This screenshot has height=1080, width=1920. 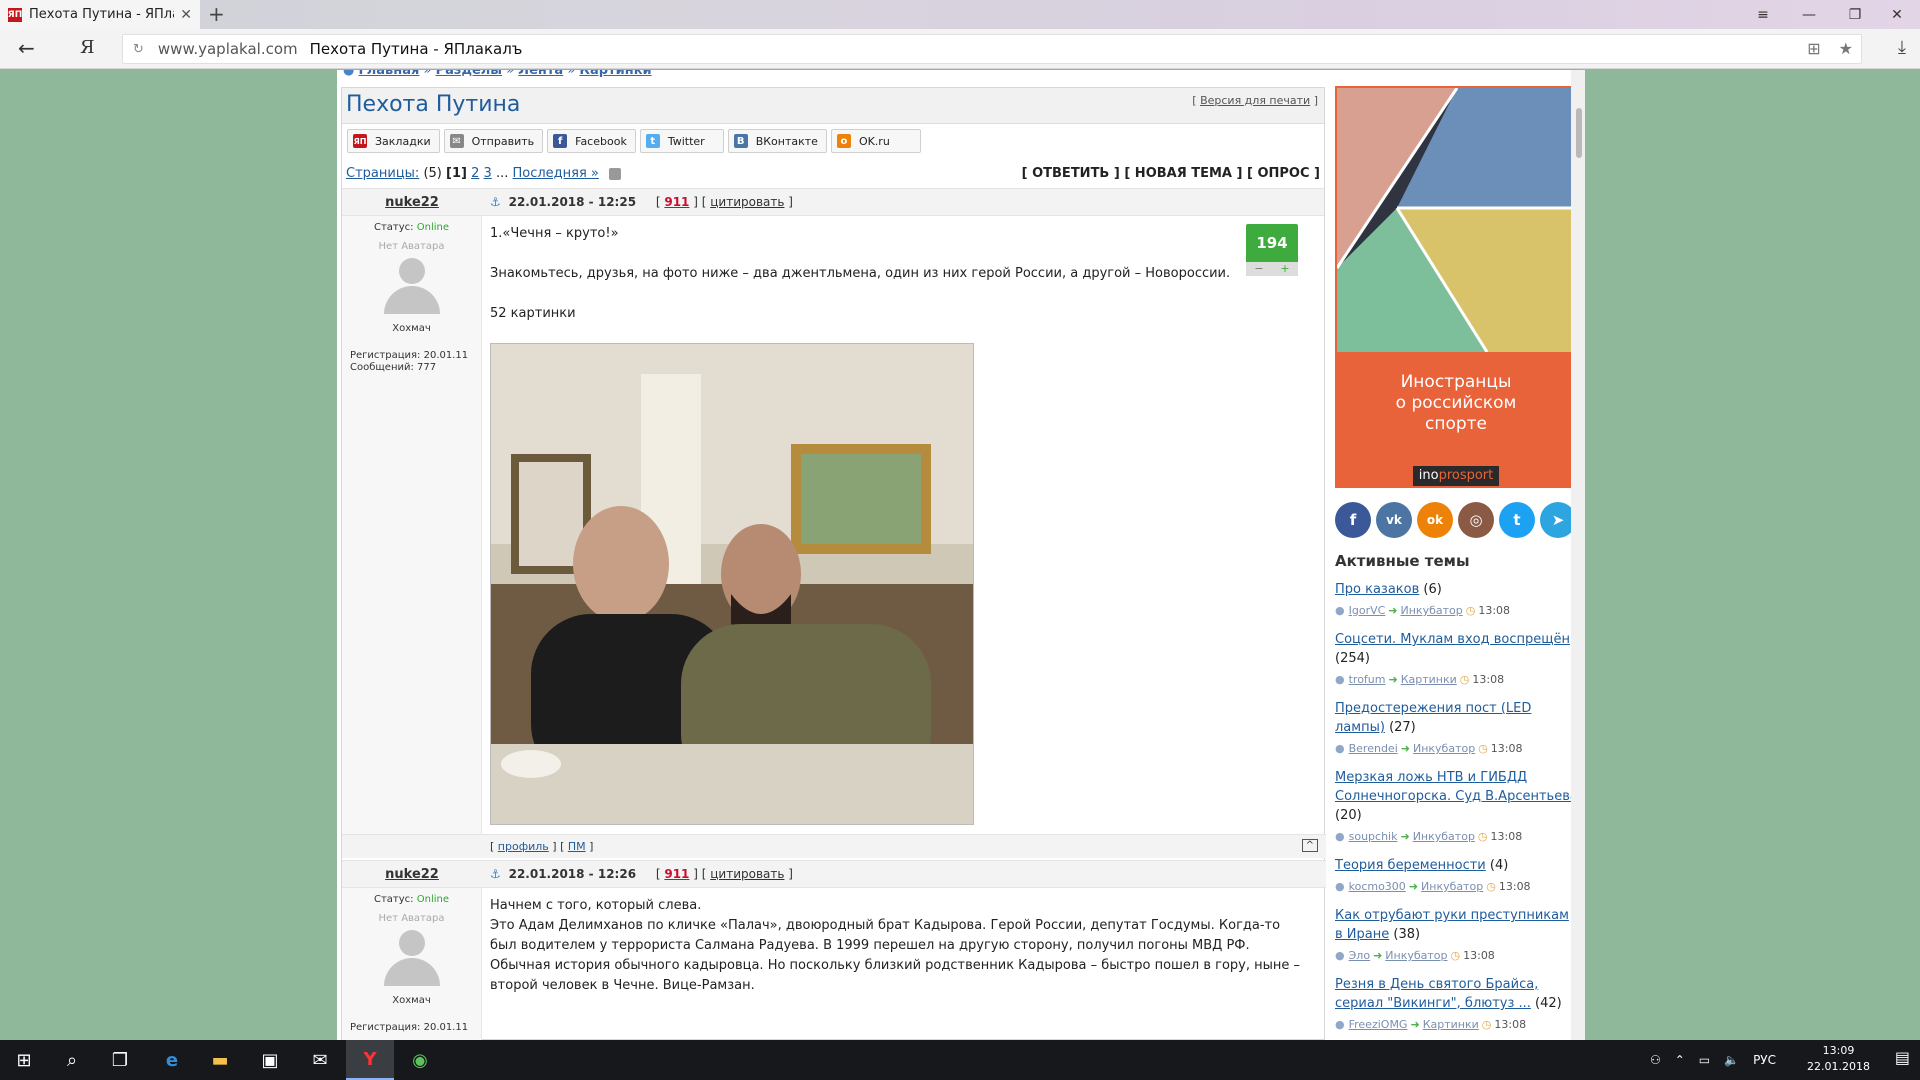 What do you see at coordinates (270, 1060) in the screenshot?
I see `store-icon: ▣` at bounding box center [270, 1060].